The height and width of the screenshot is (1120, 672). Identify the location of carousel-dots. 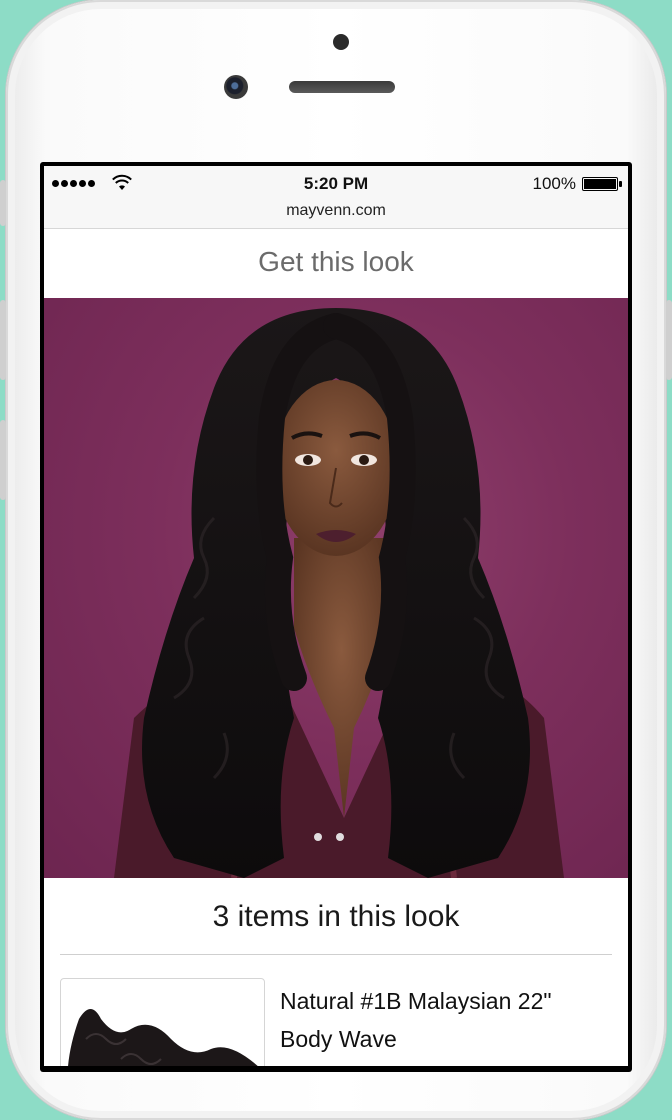
(336, 837).